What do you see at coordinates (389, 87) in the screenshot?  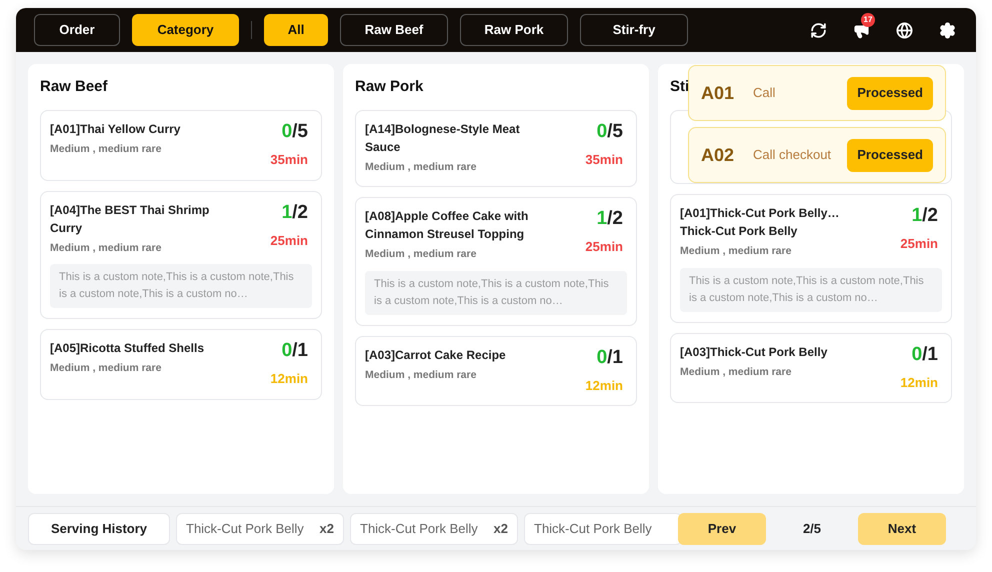 I see `column-title: Raw Pork` at bounding box center [389, 87].